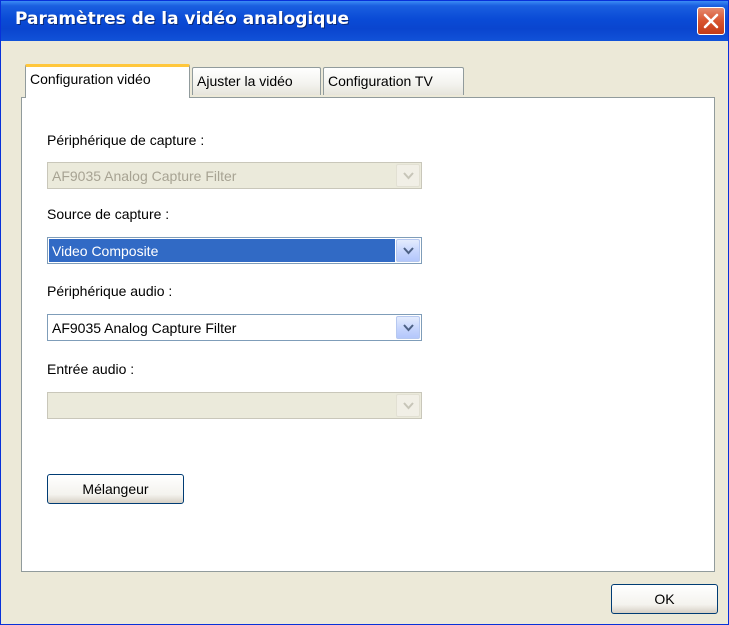 Image resolution: width=729 pixels, height=625 pixels. Describe the element at coordinates (90, 79) in the screenshot. I see `tab-label: Configuration vidéo` at that location.